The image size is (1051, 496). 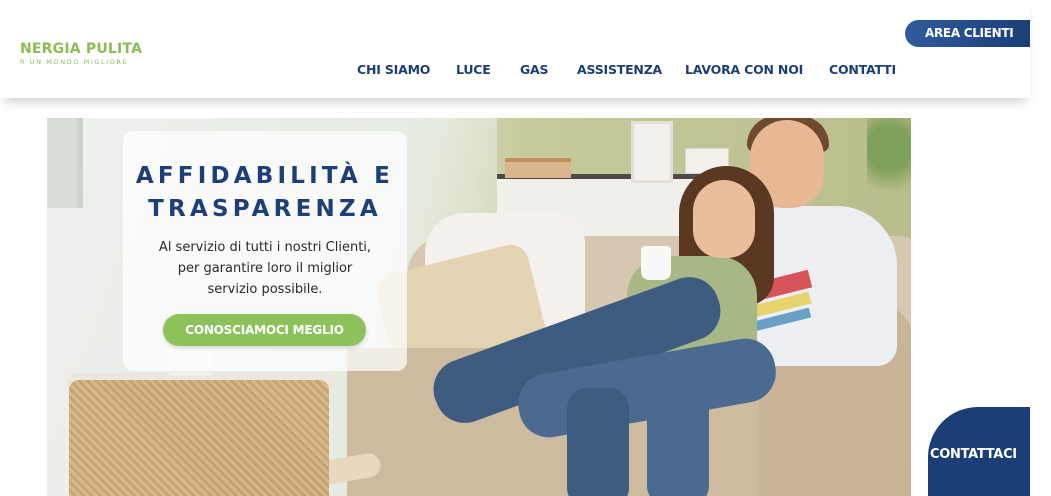 I want to click on nav-item-gas: GAS, so click(x=534, y=69).